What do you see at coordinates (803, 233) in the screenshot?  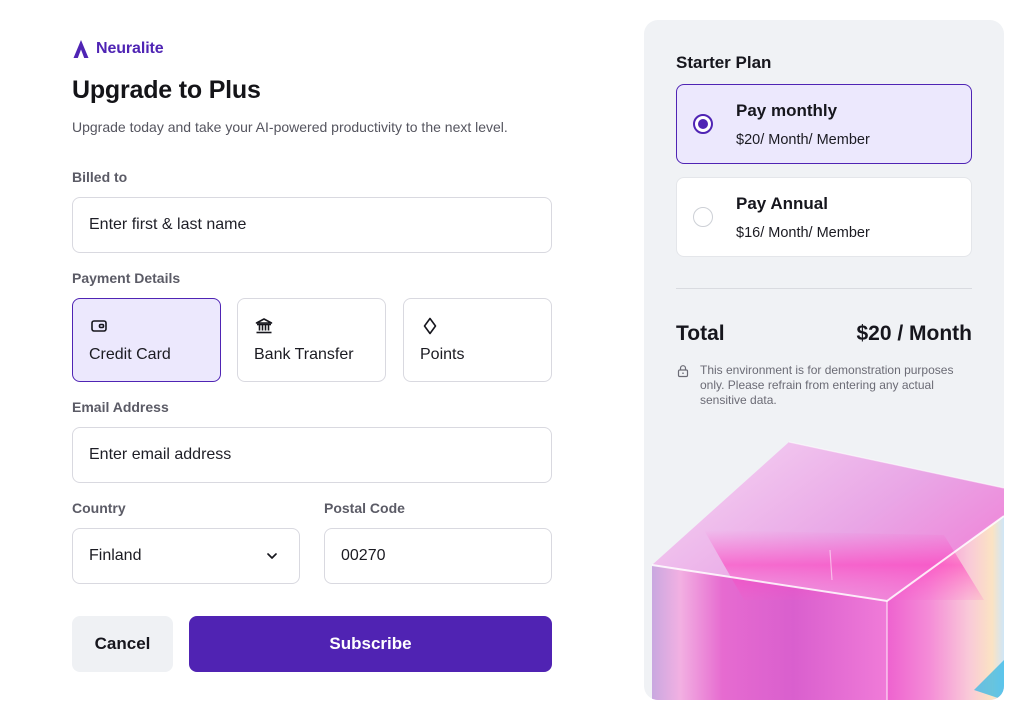 I see `plan-price: $16/ Month/ Member` at bounding box center [803, 233].